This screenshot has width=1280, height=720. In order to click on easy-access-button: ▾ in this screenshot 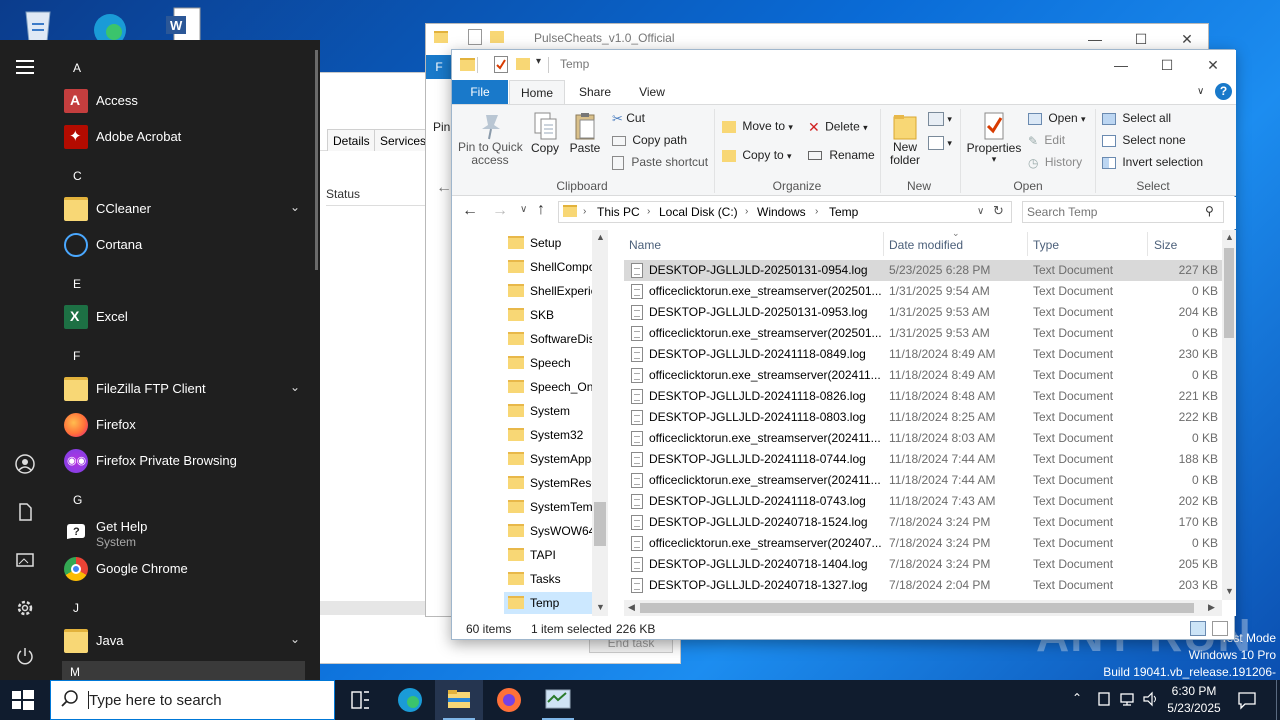, I will do `click(940, 142)`.